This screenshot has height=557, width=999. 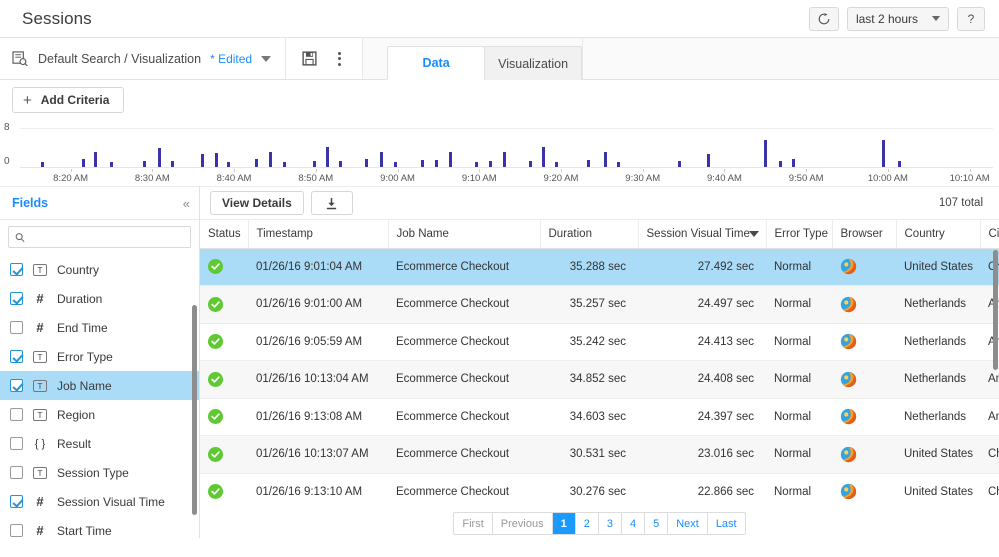 What do you see at coordinates (7, 161) in the screenshot?
I see `y-axis-min-label: 0` at bounding box center [7, 161].